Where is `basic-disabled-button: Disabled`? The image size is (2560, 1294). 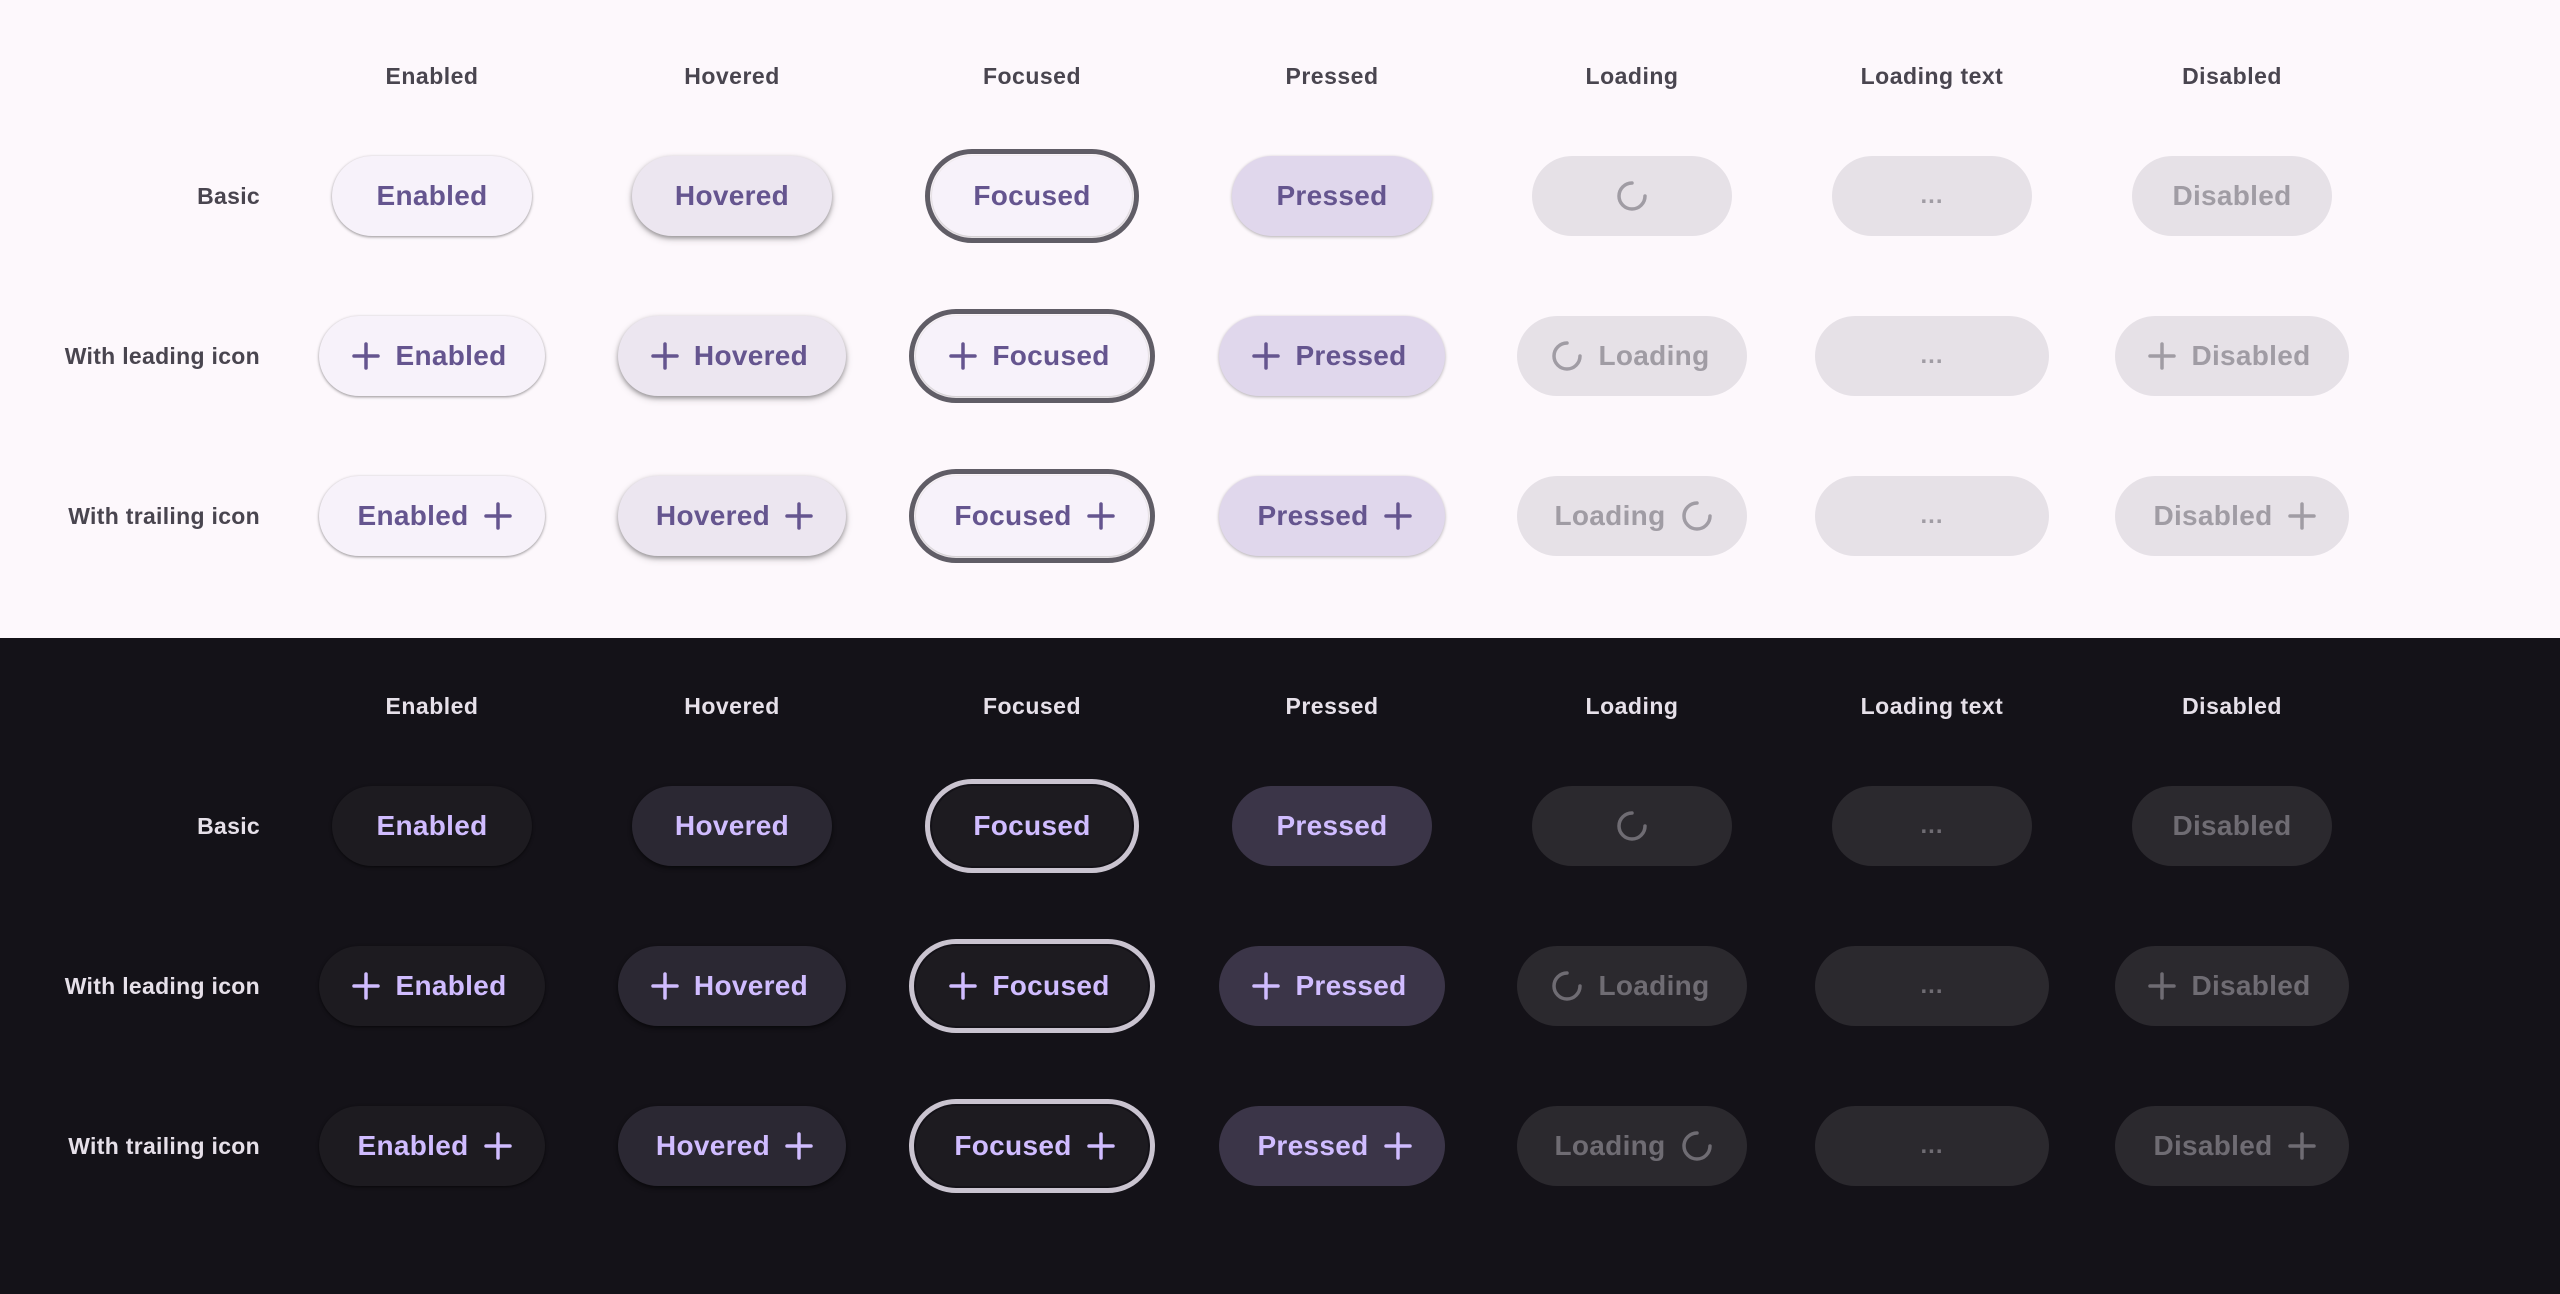
basic-disabled-button: Disabled is located at coordinates (2232, 826).